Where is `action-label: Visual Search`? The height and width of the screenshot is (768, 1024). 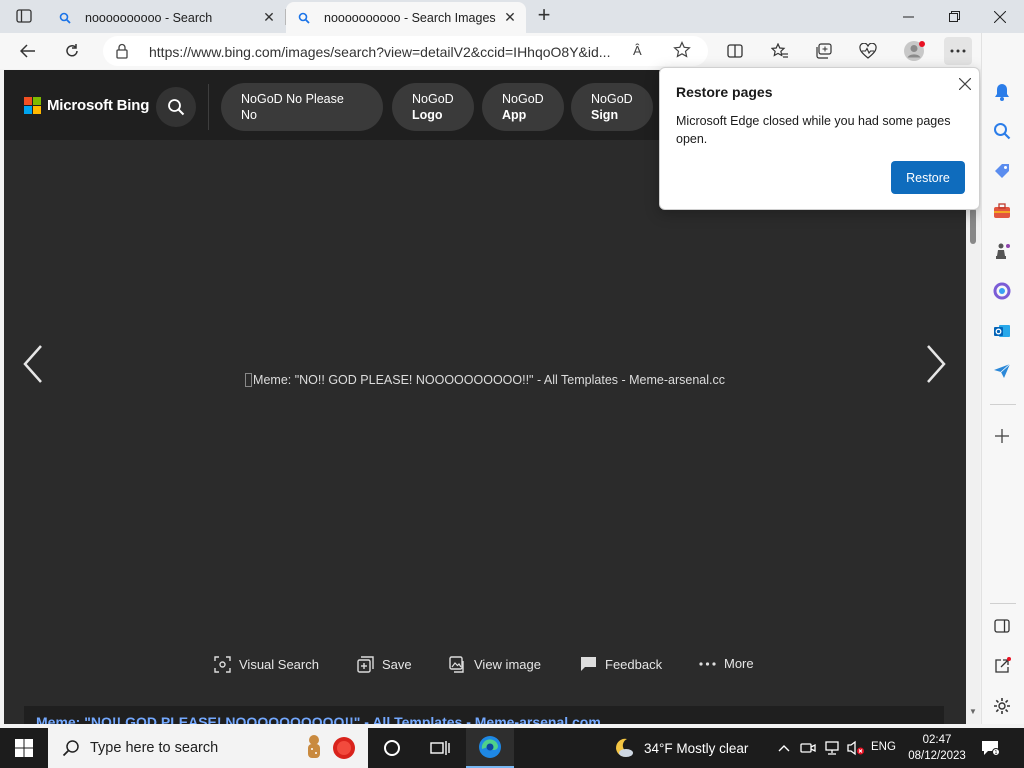 action-label: Visual Search is located at coordinates (279, 664).